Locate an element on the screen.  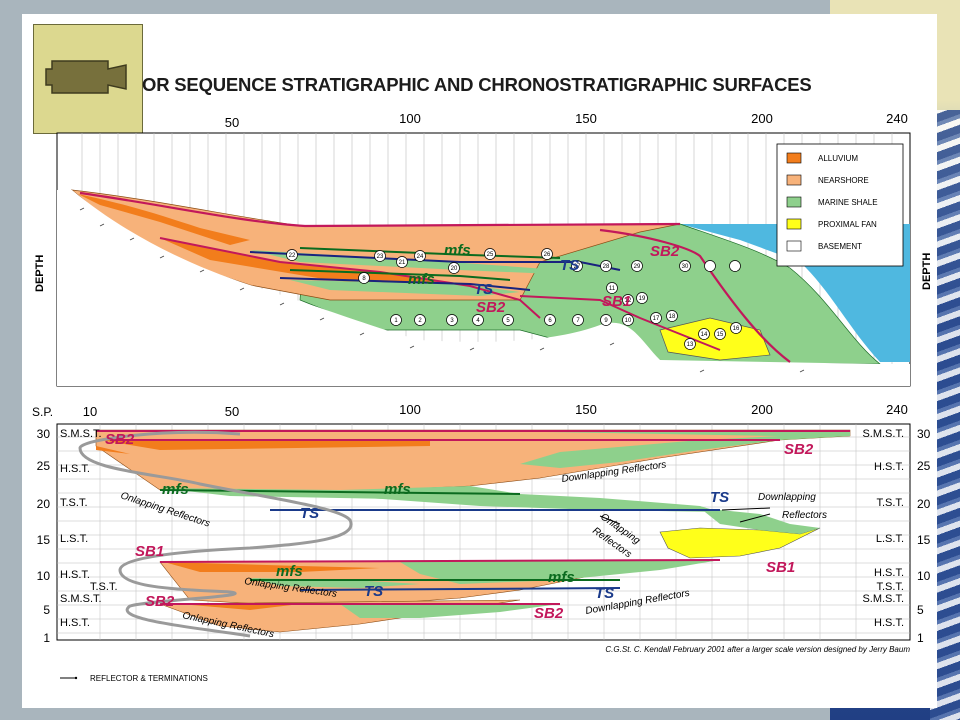
legend-swatch-proximal-fan is located at coordinates (794, 224).